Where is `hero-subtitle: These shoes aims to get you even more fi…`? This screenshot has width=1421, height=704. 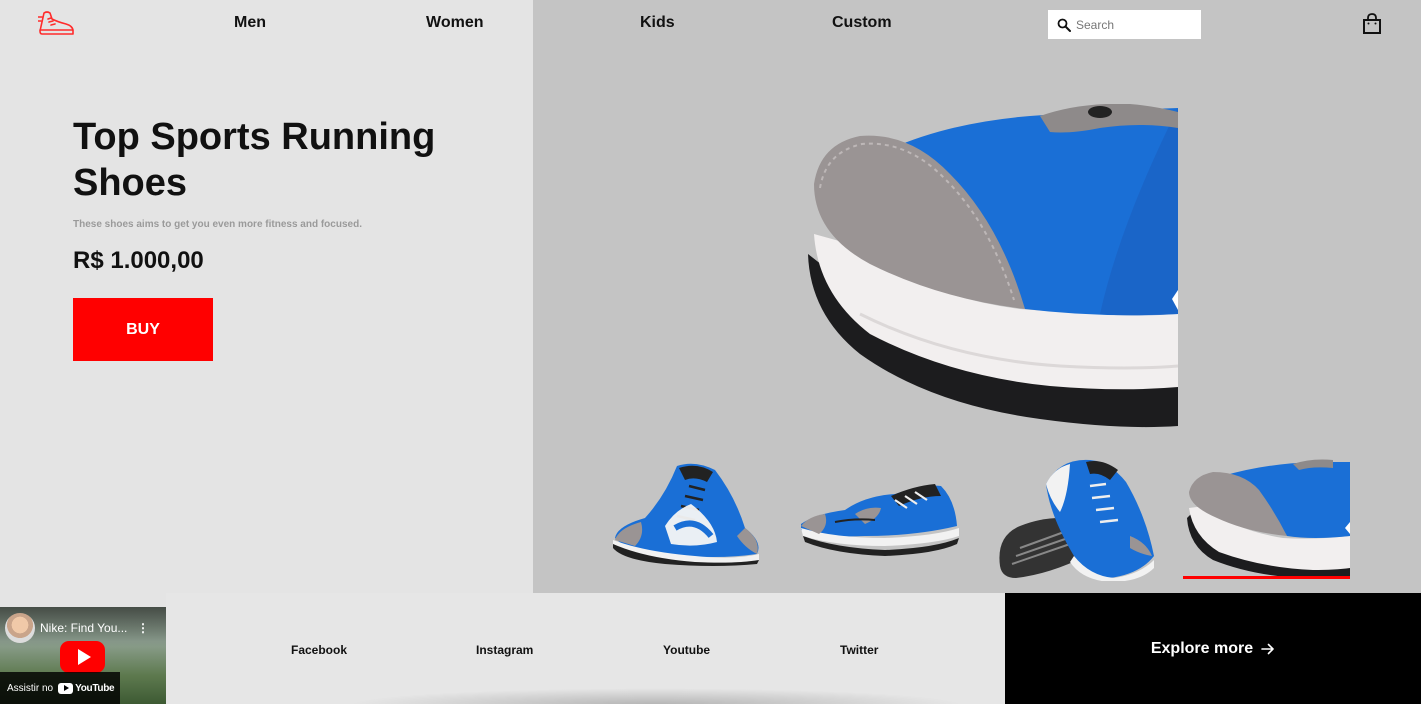
hero-subtitle: These shoes aims to get you even more fi… is located at coordinates (217, 224).